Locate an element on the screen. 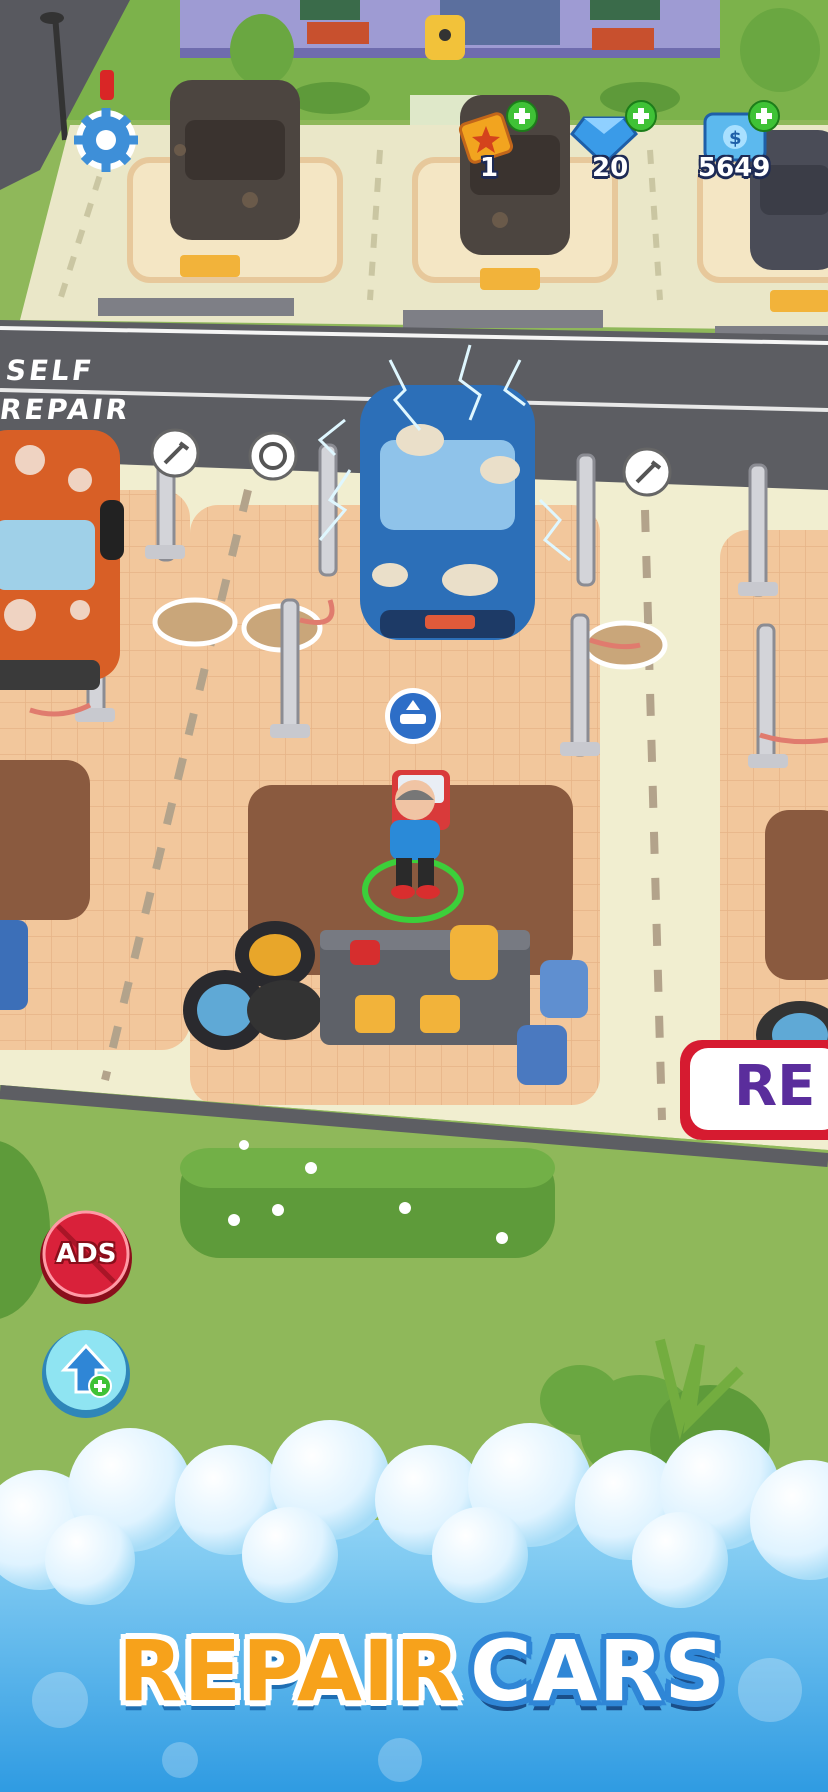 The image size is (828, 1792). gems-count: 20 is located at coordinates (610, 168).